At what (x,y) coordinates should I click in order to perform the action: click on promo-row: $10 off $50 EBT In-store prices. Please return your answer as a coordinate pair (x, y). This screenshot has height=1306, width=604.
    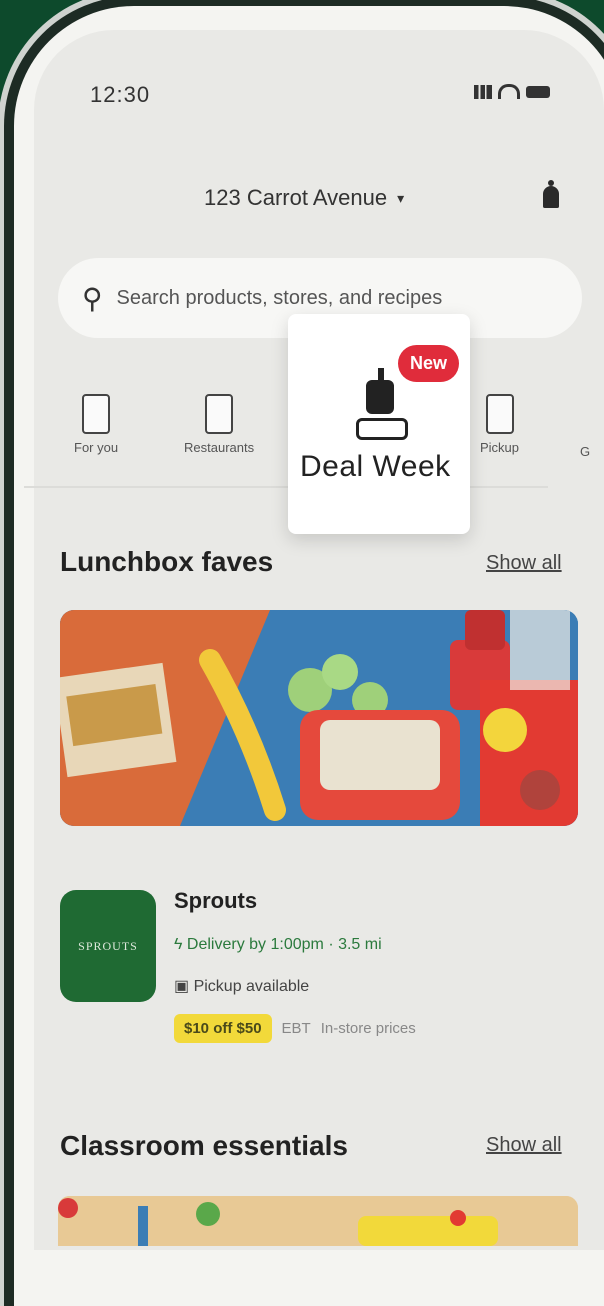
    Looking at the image, I should click on (295, 1028).